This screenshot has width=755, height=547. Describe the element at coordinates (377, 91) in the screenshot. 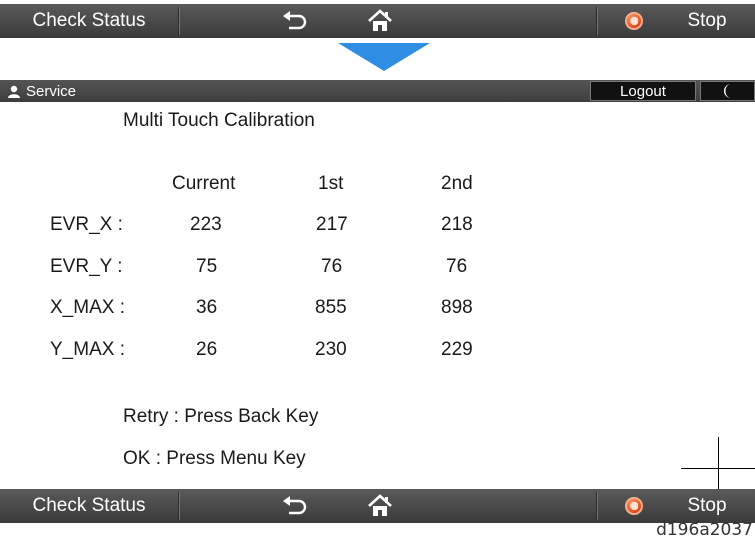

I see `service-bar: Service Logout` at that location.